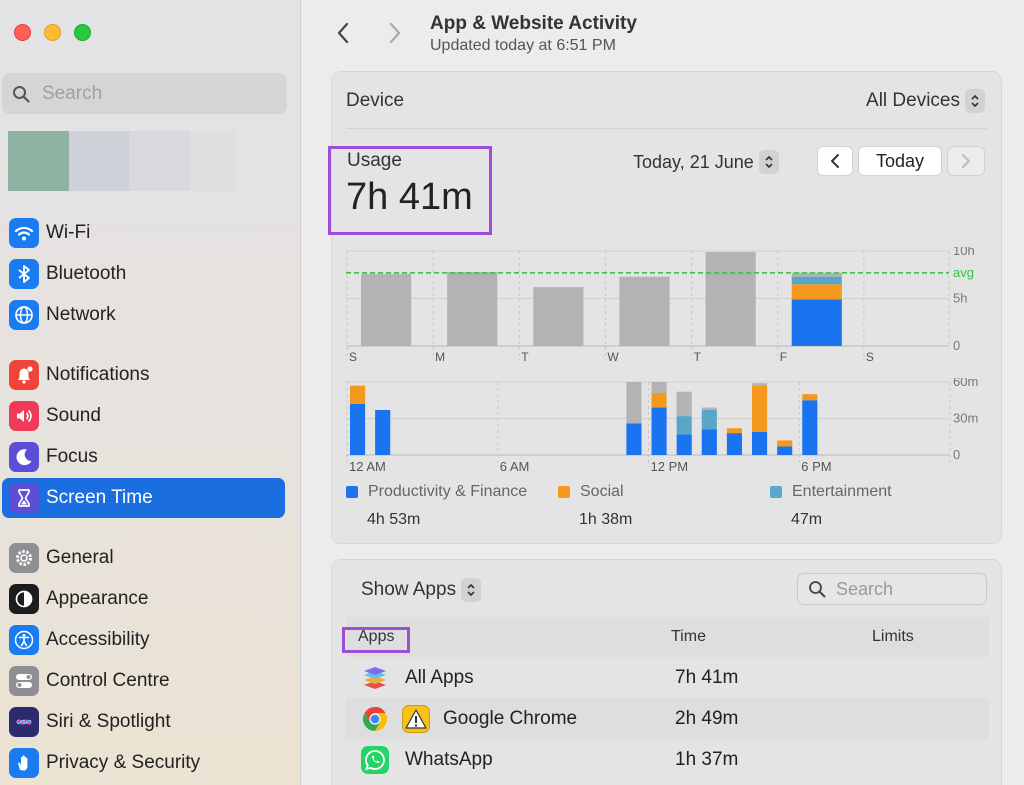  I want to click on chevron-right-icon, so click(395, 33).